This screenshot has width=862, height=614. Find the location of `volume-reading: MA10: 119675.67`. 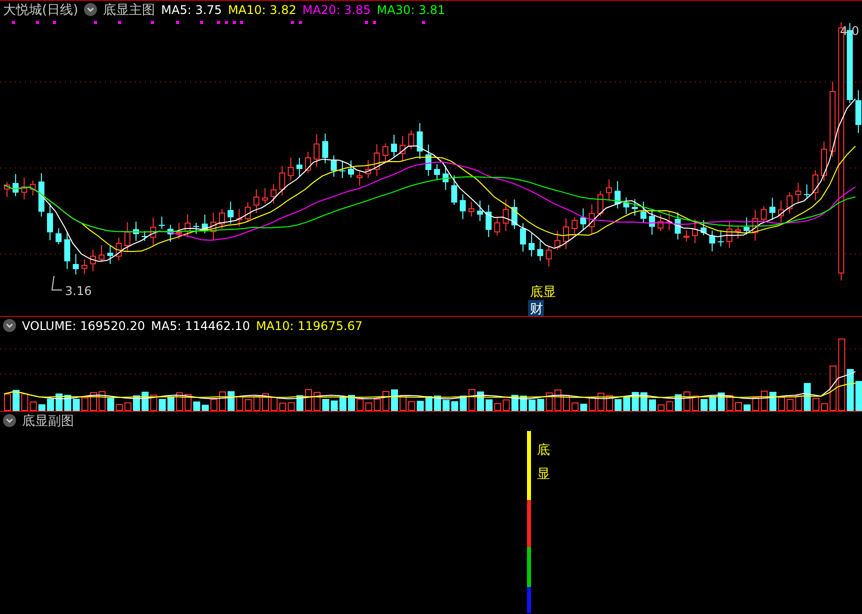

volume-reading: MA10: 119675.67 is located at coordinates (309, 325).